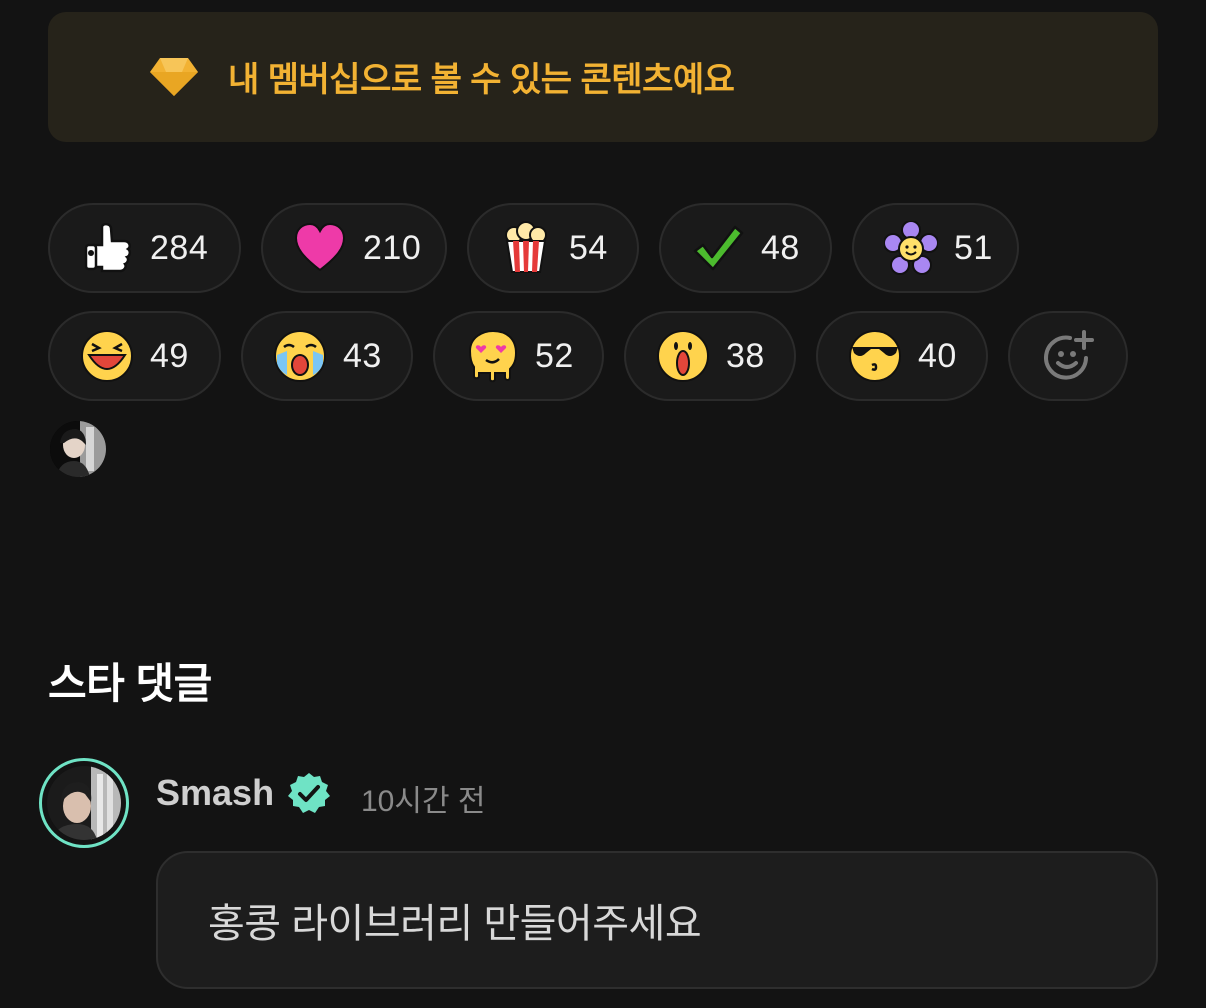 This screenshot has width=1206, height=1008. What do you see at coordinates (710, 356) in the screenshot?
I see `reaction-shock: 38` at bounding box center [710, 356].